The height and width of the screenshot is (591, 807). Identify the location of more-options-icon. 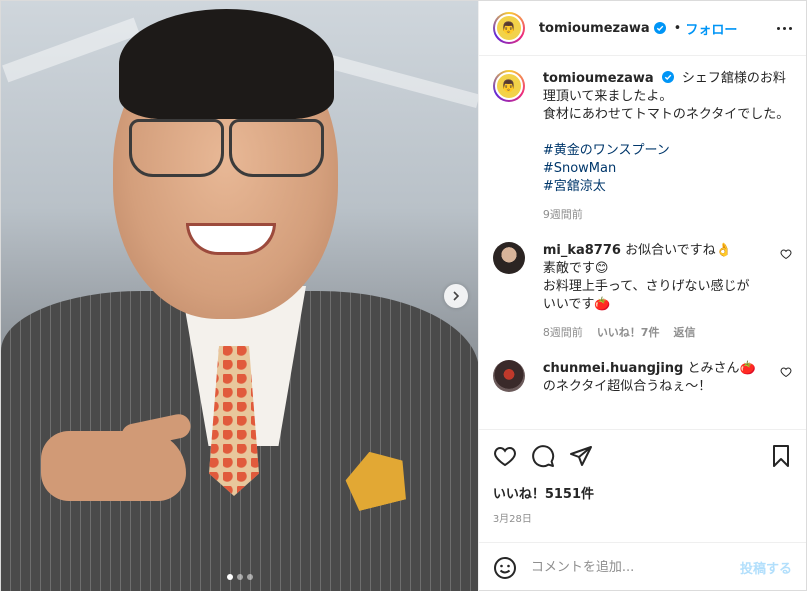
(784, 28).